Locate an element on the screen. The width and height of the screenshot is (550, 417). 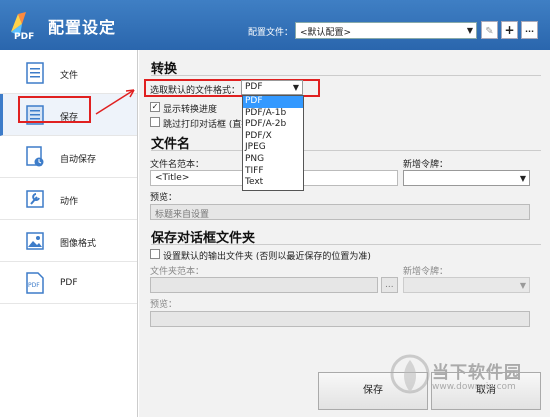
sidebar-item-label: 动作 is located at coordinates (69, 202).